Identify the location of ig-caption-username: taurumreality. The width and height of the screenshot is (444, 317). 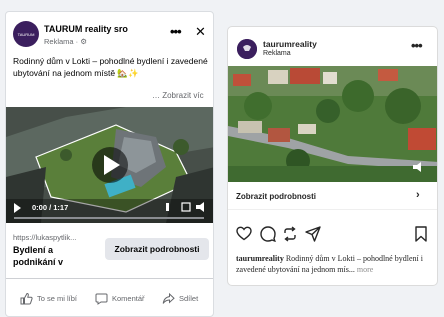
(260, 258).